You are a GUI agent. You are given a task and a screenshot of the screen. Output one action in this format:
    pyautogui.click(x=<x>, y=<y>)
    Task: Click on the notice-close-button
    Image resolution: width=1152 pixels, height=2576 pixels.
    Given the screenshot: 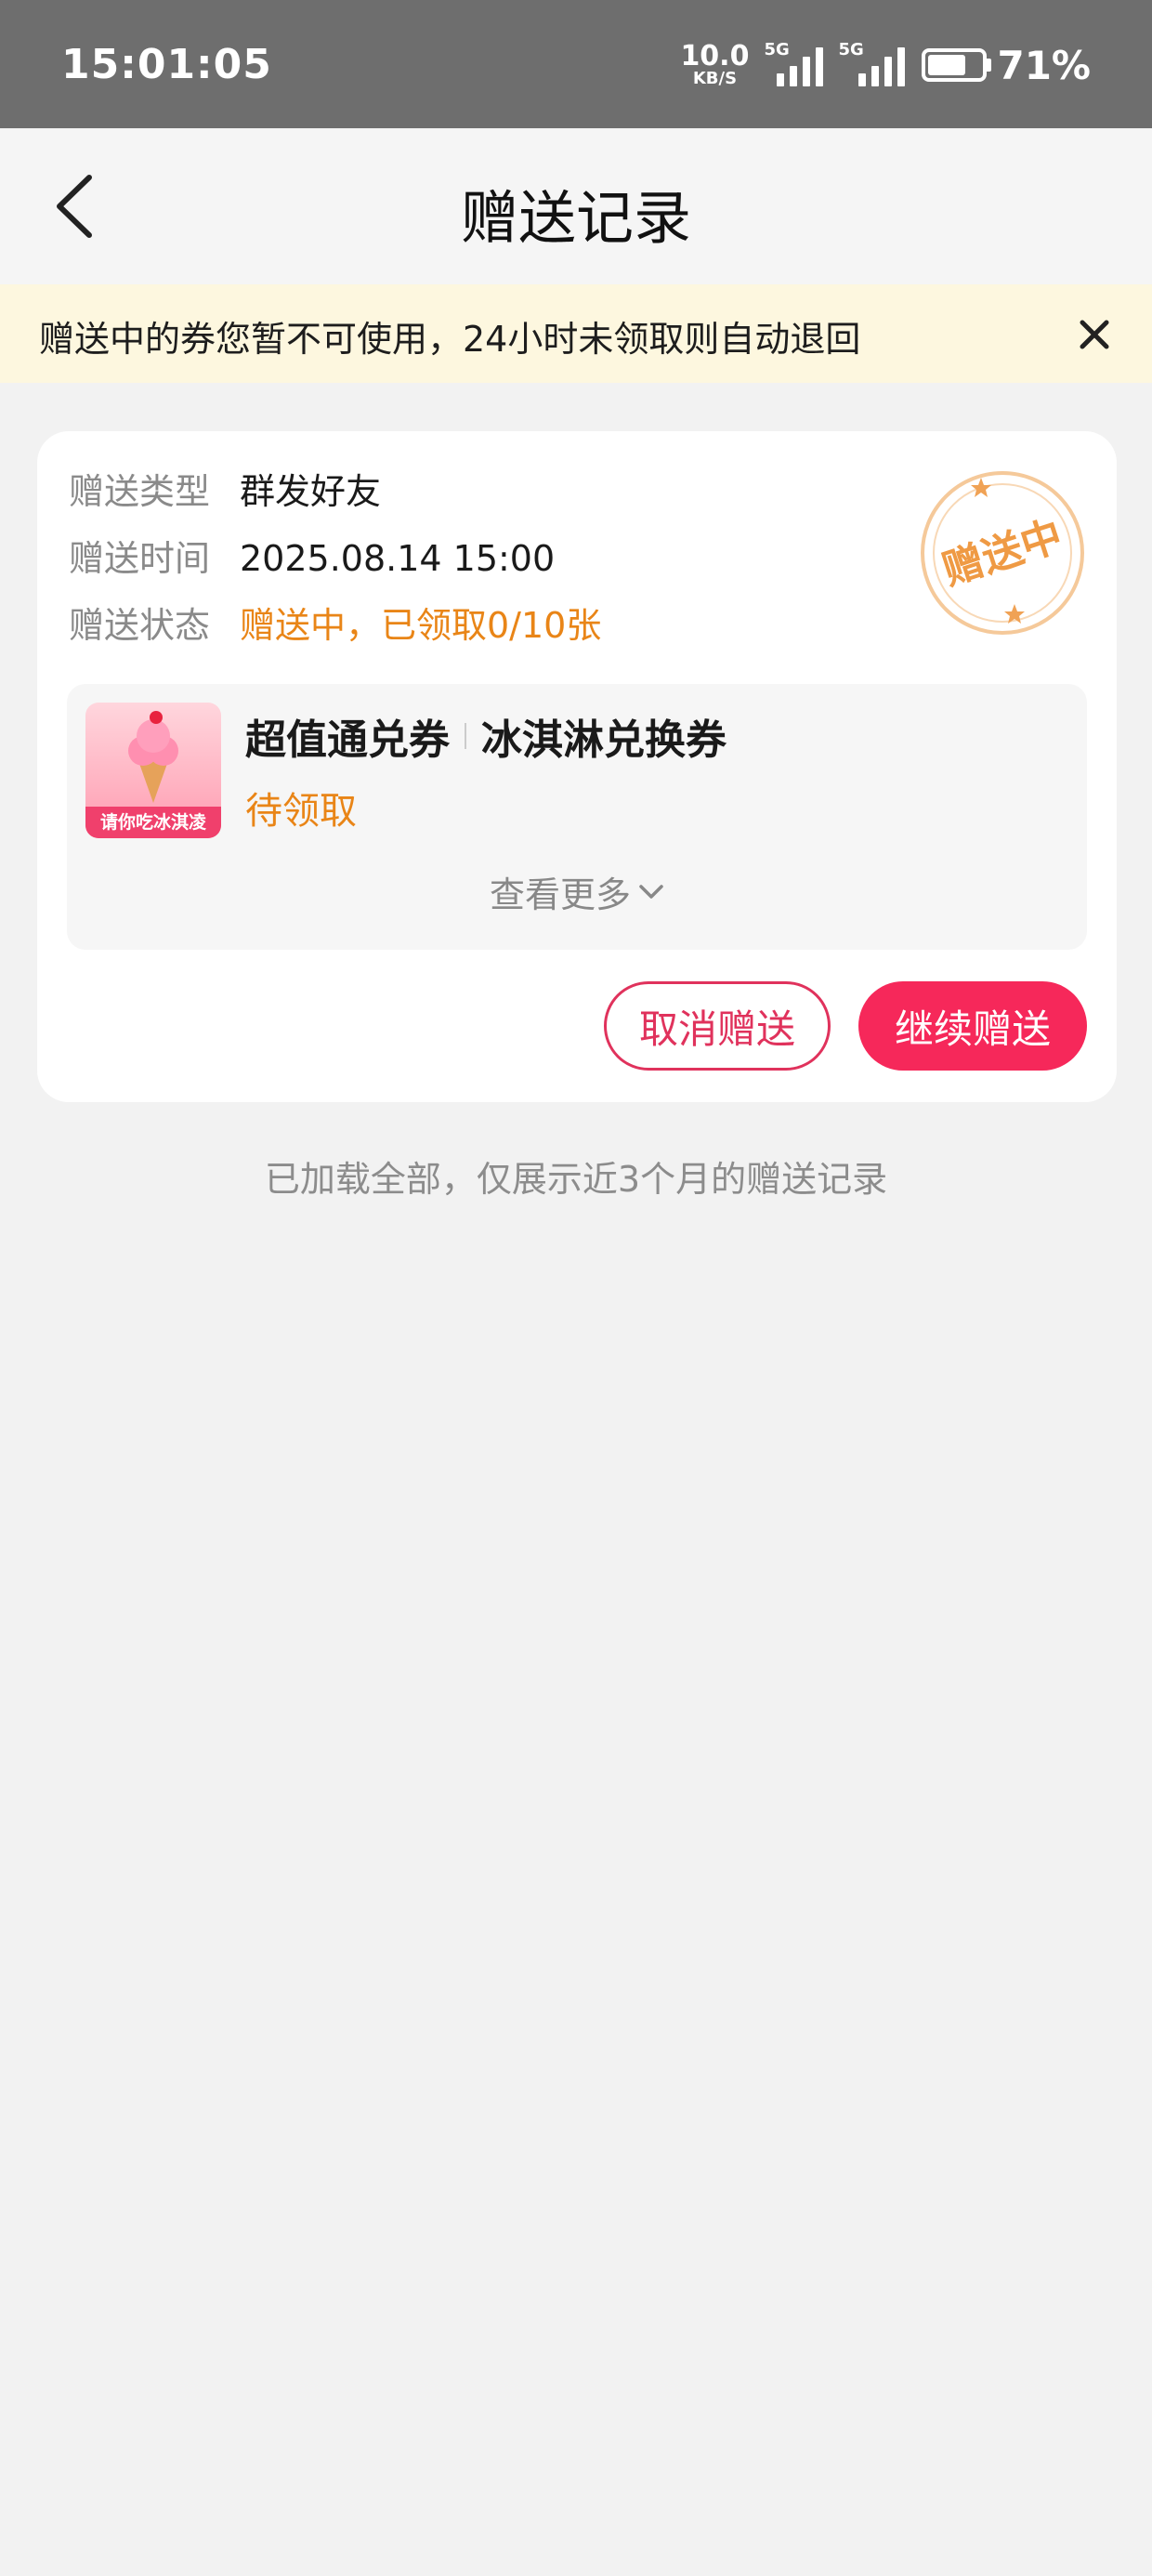 What is the action you would take?
    pyautogui.click(x=1094, y=334)
    